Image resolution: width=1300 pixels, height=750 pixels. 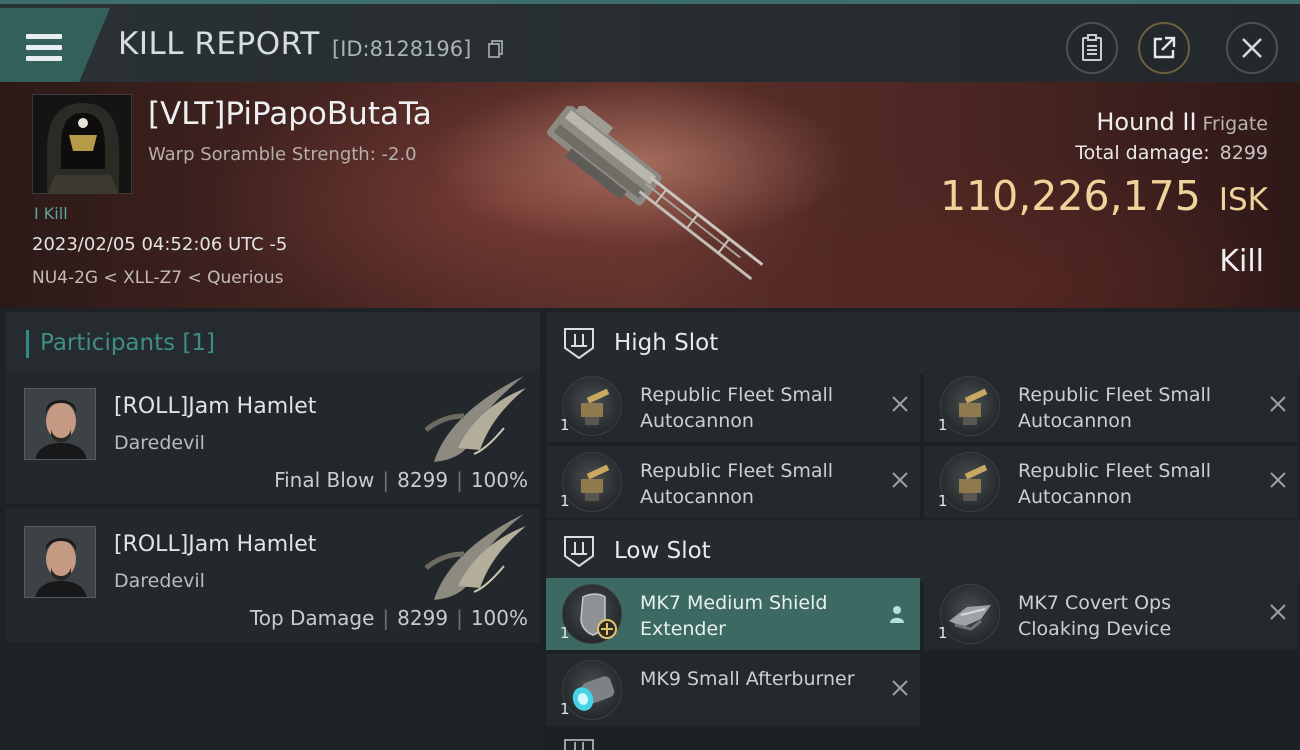 What do you see at coordinates (655, 196) in the screenshot?
I see `victim-ship-render` at bounding box center [655, 196].